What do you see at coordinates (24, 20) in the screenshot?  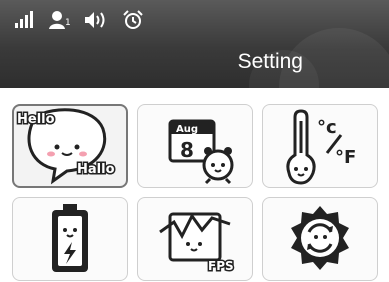 I see `signal-icon` at bounding box center [24, 20].